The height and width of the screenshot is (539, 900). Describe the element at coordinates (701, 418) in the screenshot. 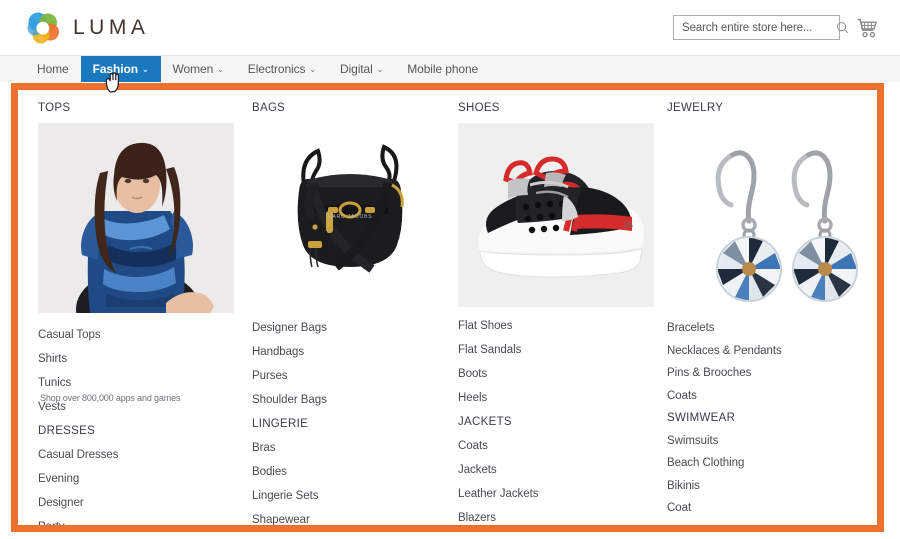

I see `menu-group-heading-swimwear: SWIMWEAR` at that location.